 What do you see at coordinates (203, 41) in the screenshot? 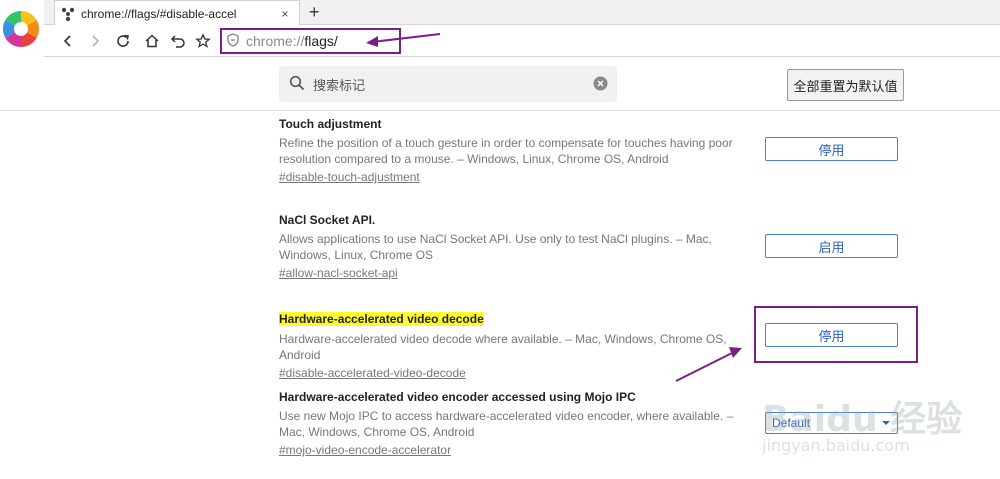
I see `bookmark-star-icon` at bounding box center [203, 41].